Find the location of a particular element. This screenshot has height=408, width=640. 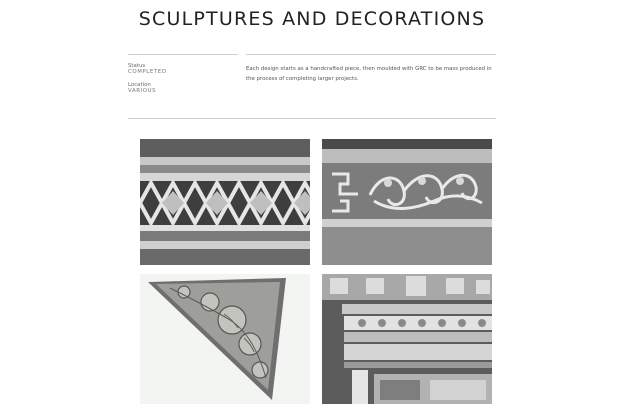

photo-corbel-detail is located at coordinates (407, 339).